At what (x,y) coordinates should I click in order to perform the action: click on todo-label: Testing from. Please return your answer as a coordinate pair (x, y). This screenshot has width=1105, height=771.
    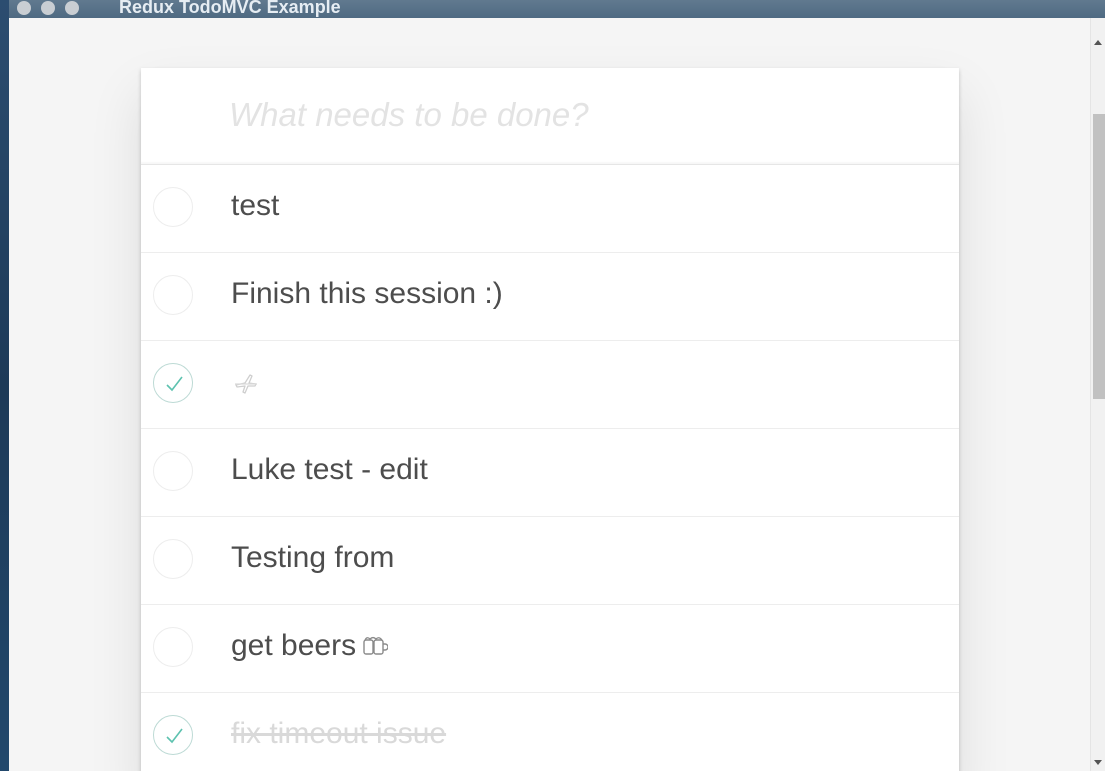
    Looking at the image, I should click on (312, 558).